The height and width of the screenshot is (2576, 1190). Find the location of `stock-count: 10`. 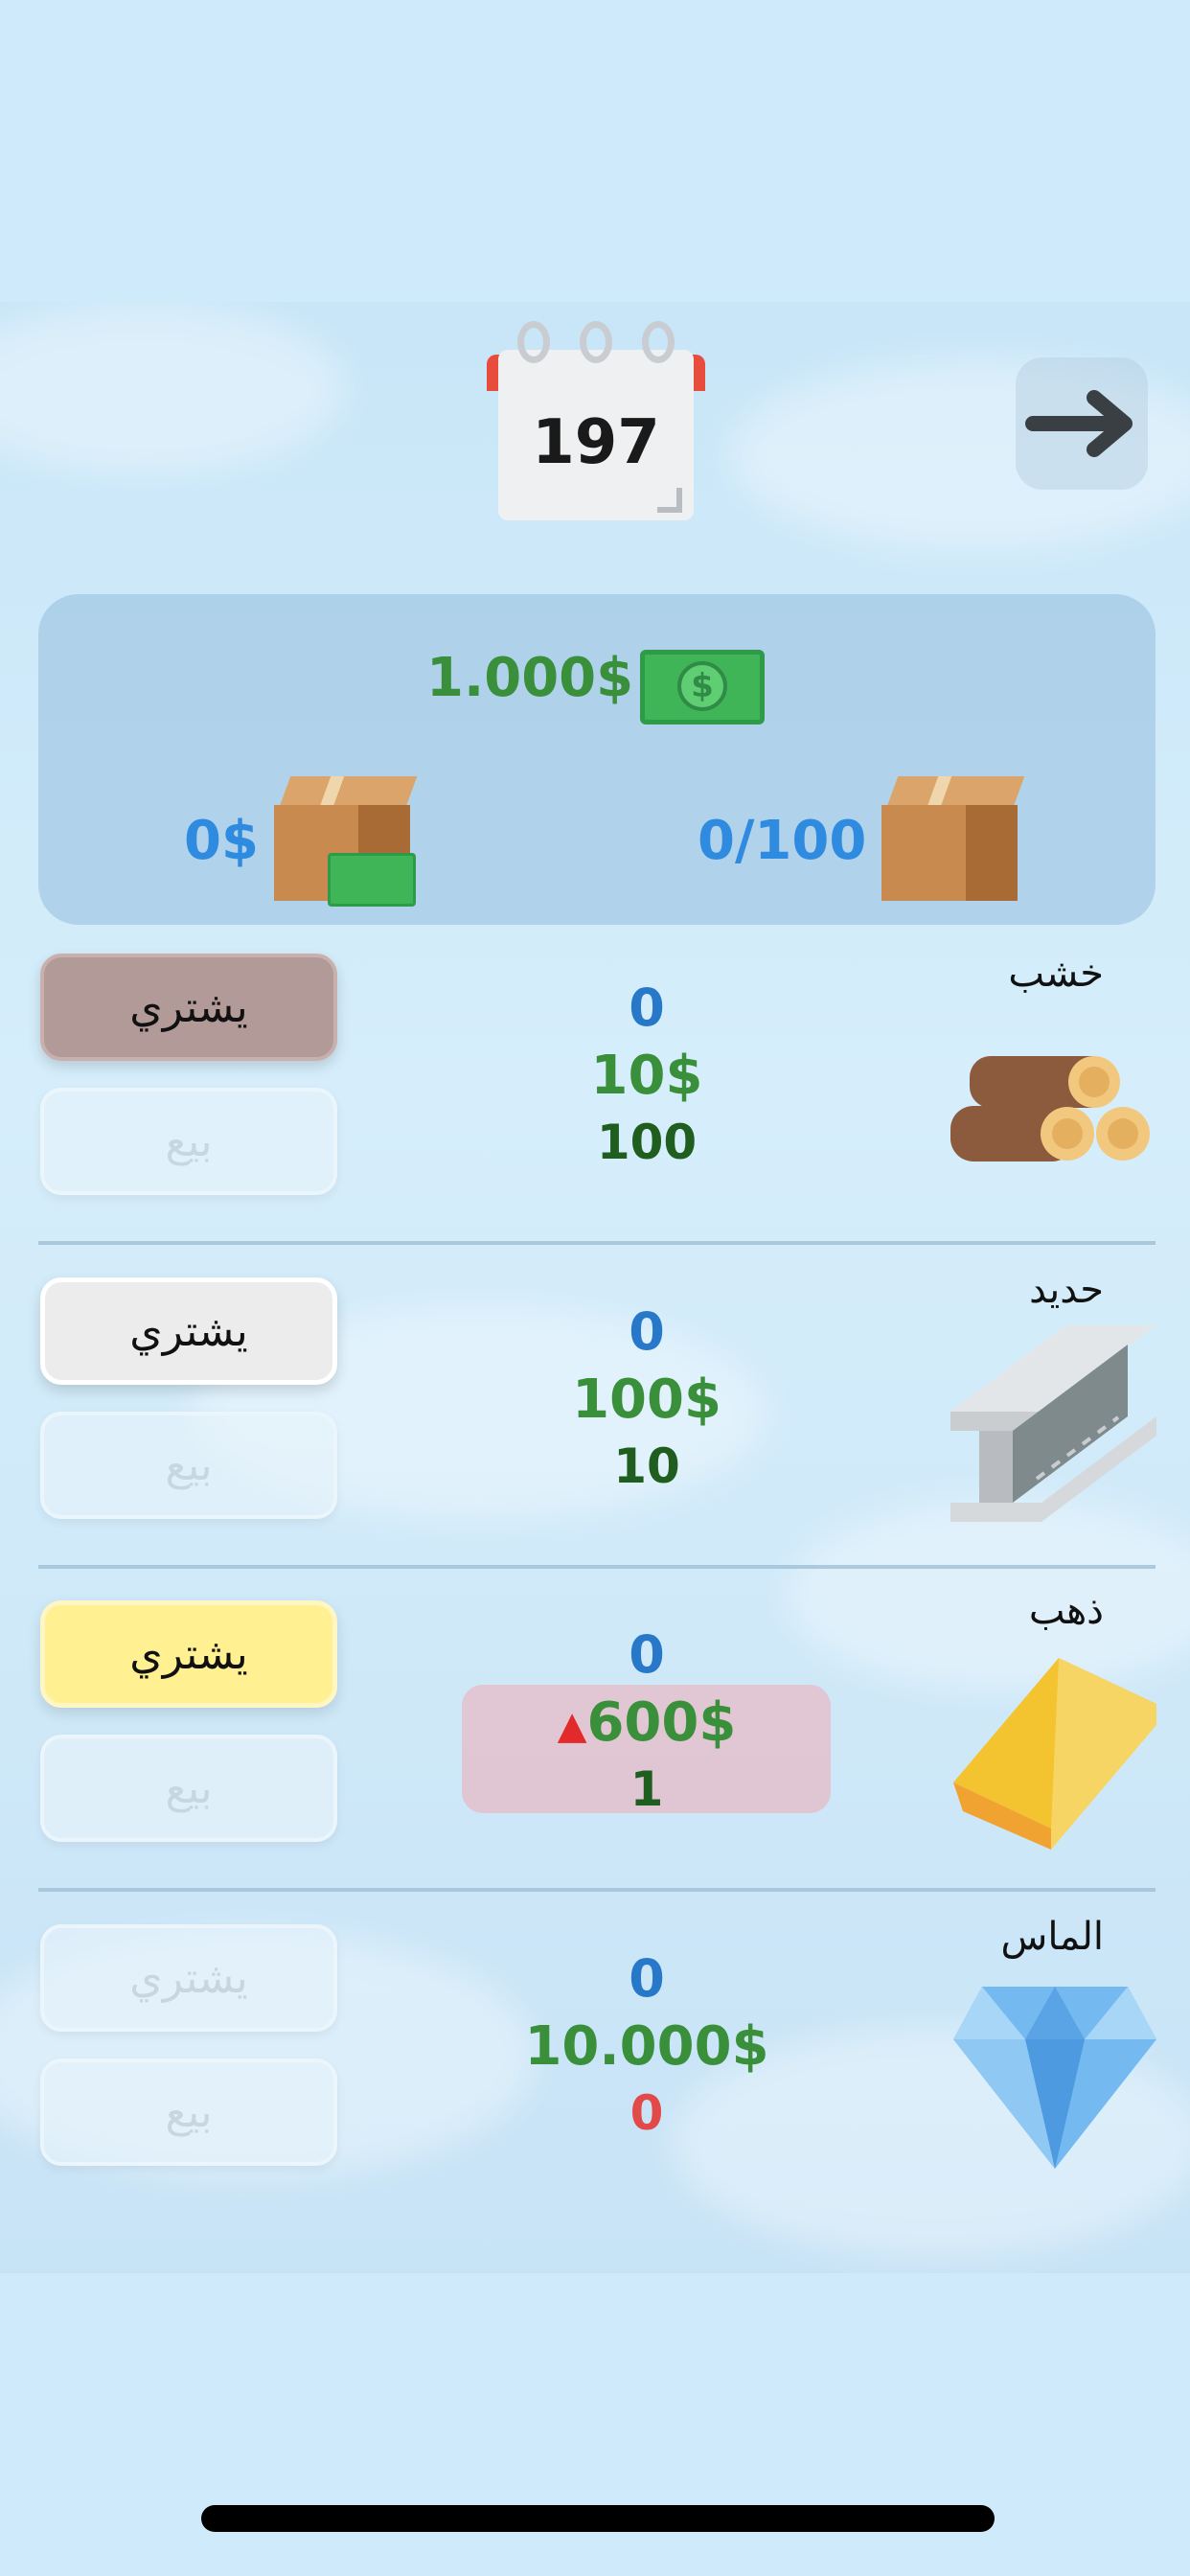

stock-count: 10 is located at coordinates (647, 1466).